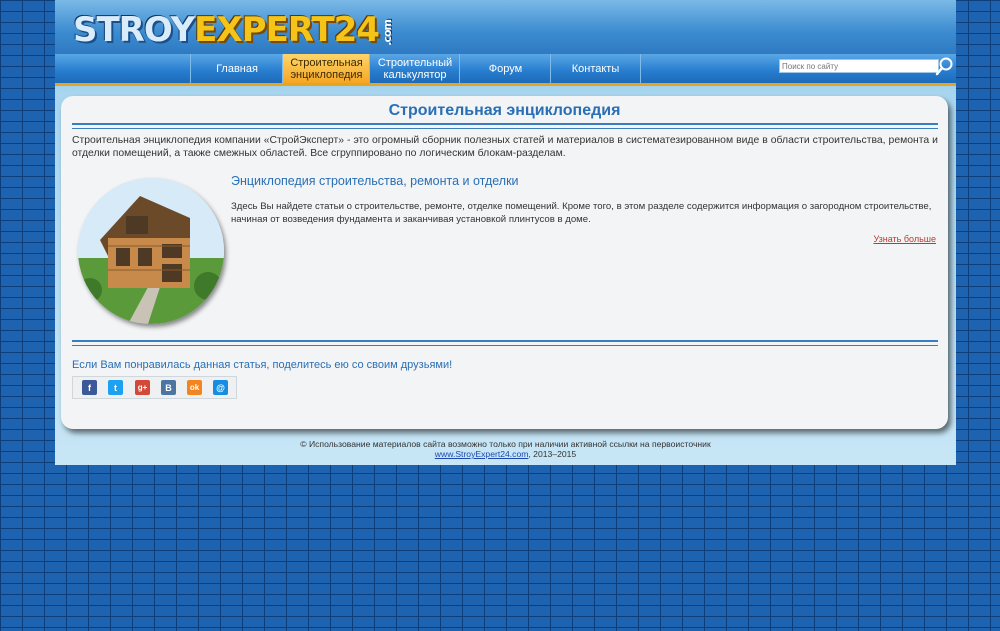 This screenshot has width=1000, height=631. I want to click on odnoklassniki-icon: ok, so click(194, 387).